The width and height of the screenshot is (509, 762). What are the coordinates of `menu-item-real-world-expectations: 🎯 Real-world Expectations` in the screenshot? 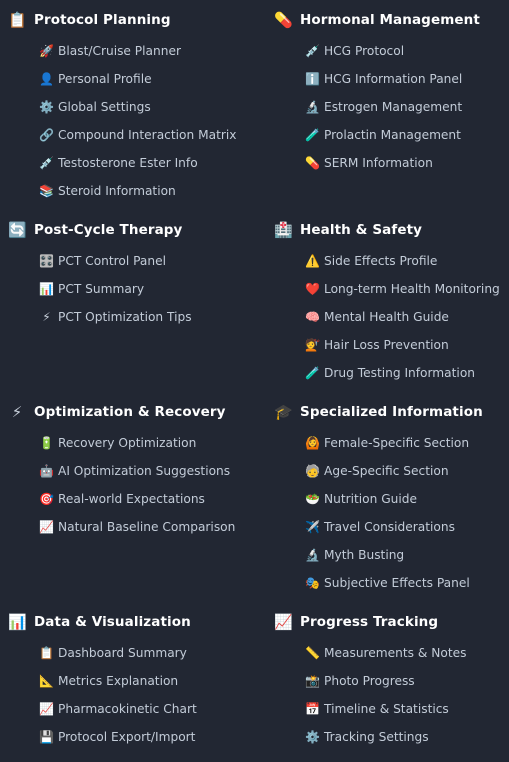 It's located at (137, 499).